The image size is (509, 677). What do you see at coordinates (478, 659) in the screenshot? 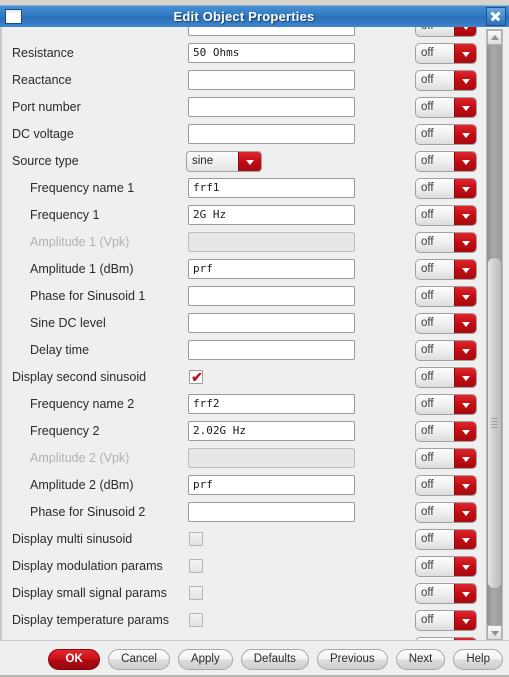
I see `help-button: Help` at bounding box center [478, 659].